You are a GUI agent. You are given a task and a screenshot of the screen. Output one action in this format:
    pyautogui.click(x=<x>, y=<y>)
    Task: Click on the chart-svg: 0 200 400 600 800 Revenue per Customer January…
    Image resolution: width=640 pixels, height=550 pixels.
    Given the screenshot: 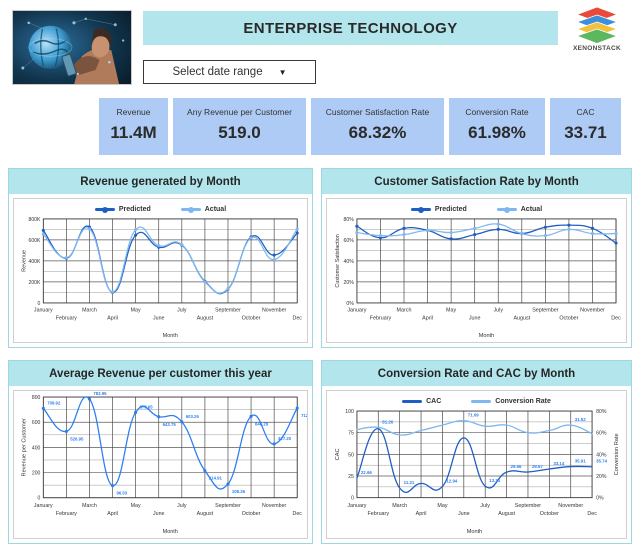 What is the action you would take?
    pyautogui.click(x=164, y=463)
    